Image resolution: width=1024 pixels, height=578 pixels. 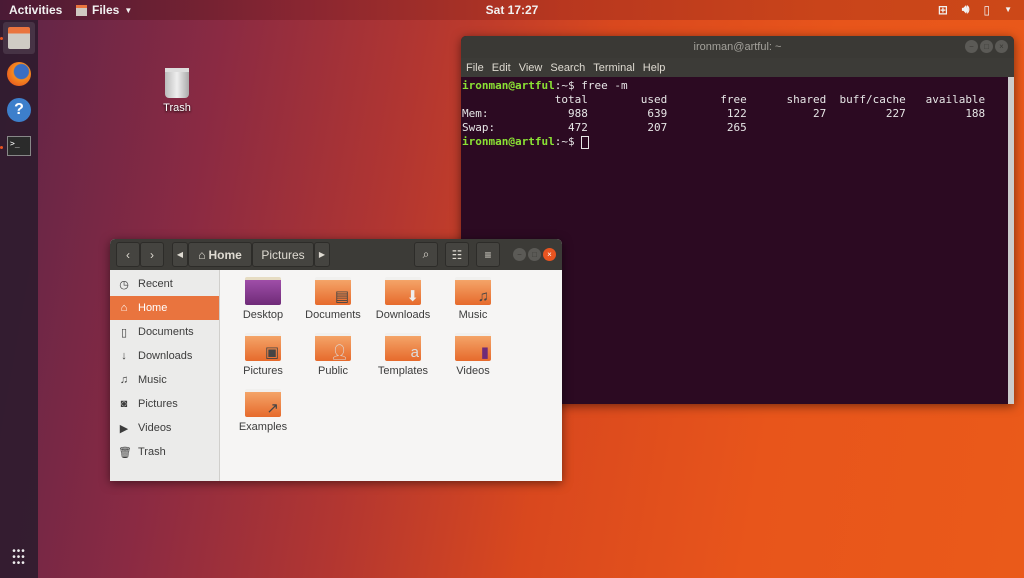 I want to click on search-button: ⌕, so click(x=426, y=254).